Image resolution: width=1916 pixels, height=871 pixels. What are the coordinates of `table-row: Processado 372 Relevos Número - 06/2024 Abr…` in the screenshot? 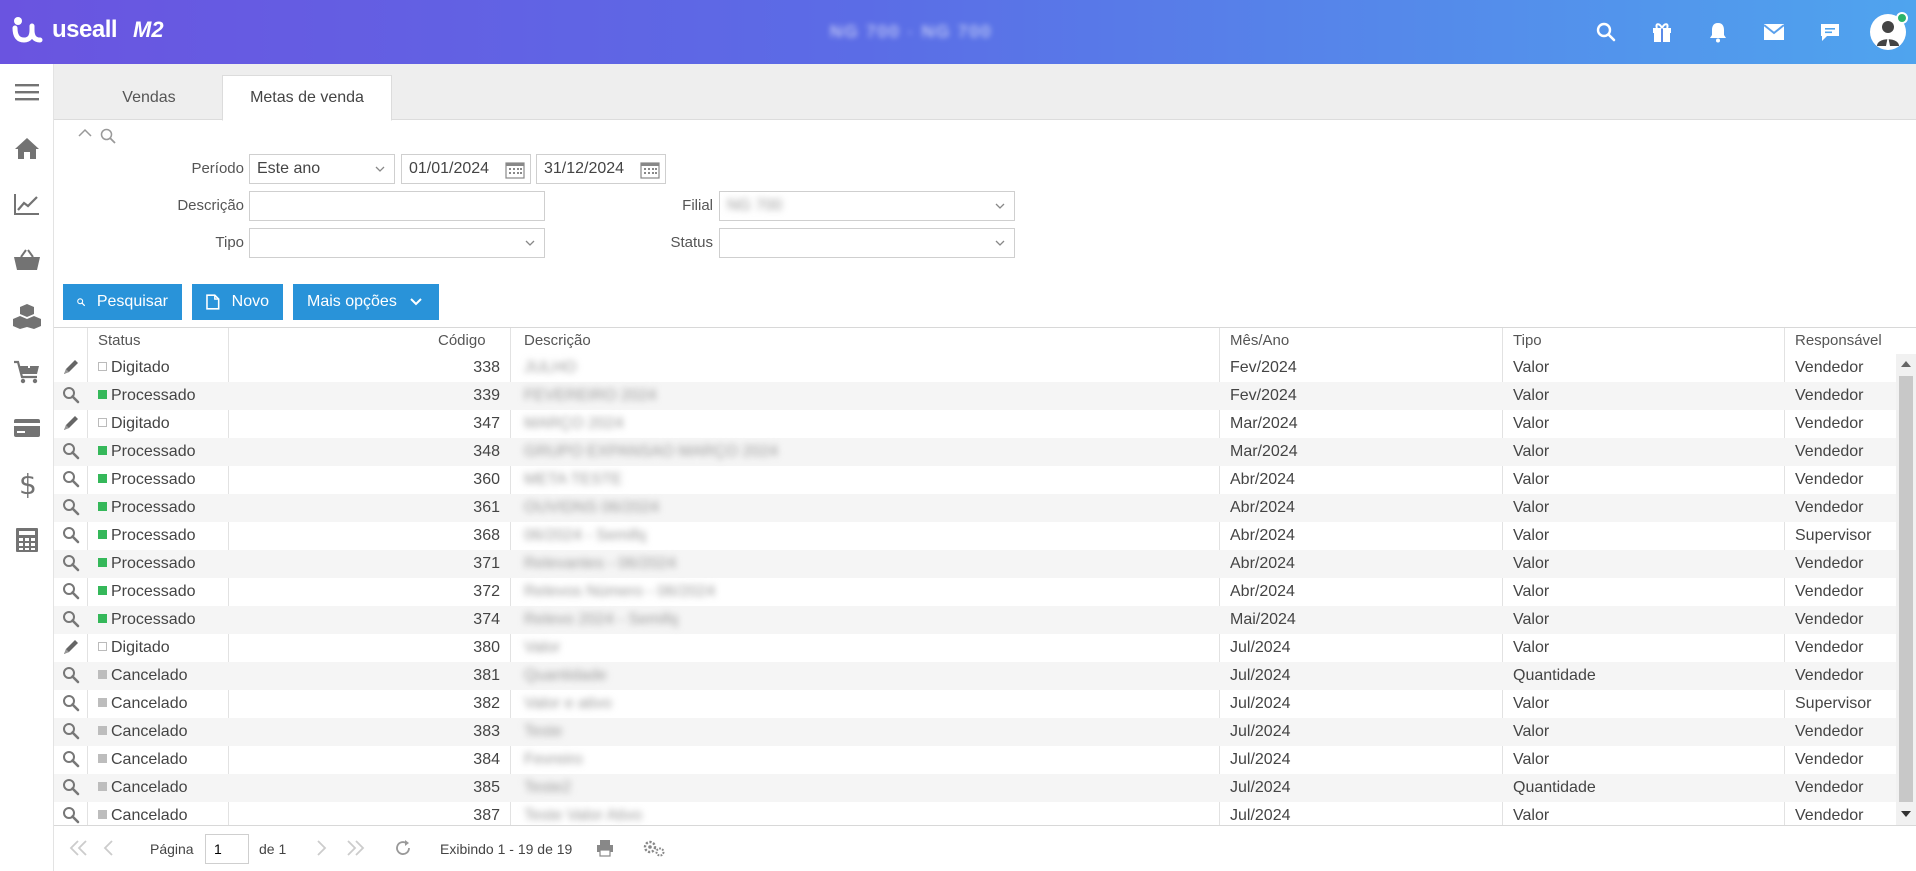 It's located at (975, 592).